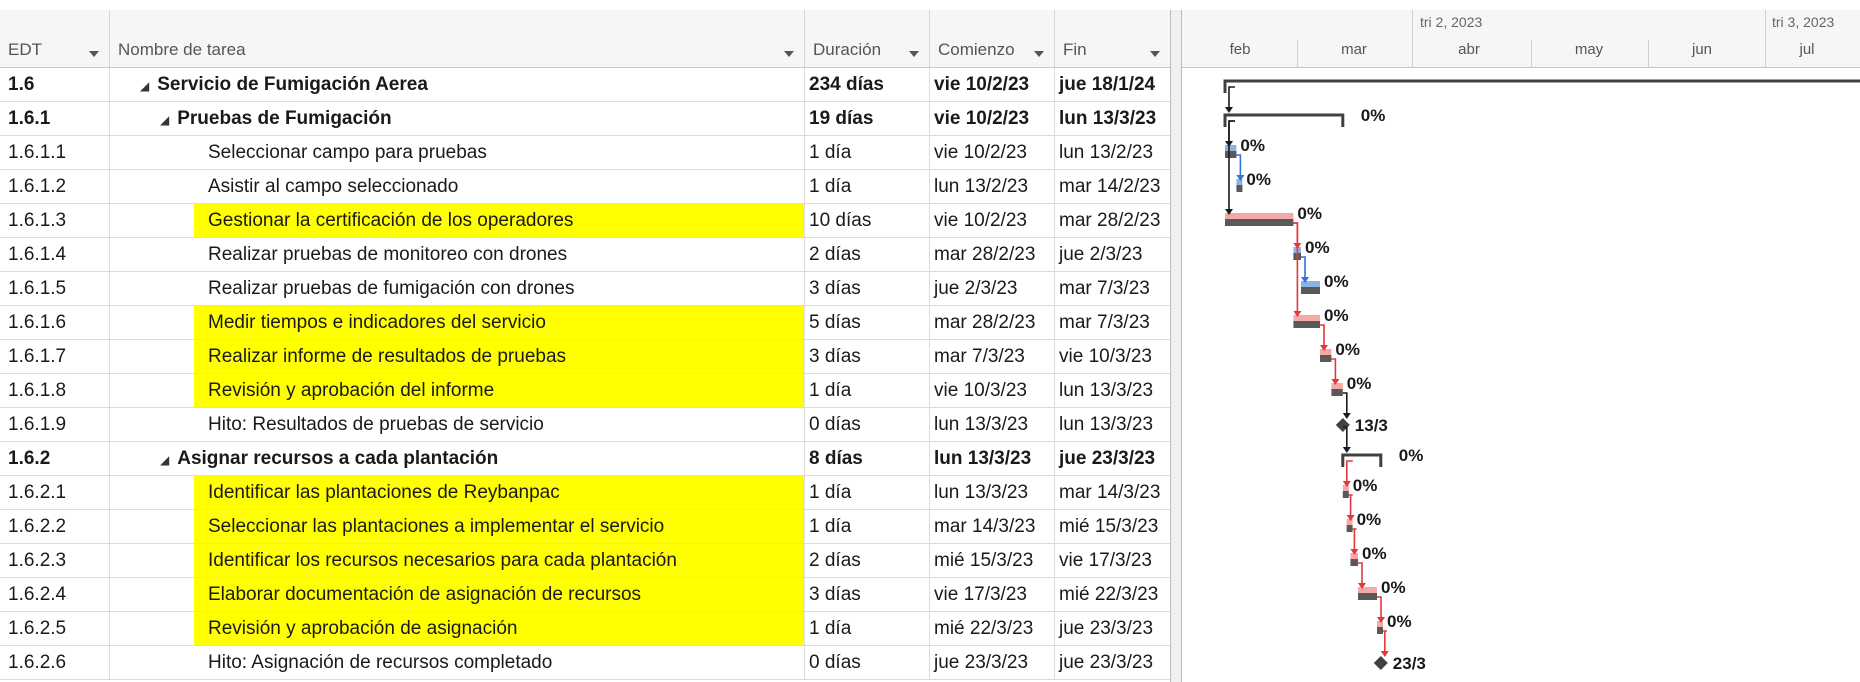 This screenshot has height=682, width=1860. What do you see at coordinates (992, 662) in the screenshot?
I see `task-start-cell: jue 23/3/23` at bounding box center [992, 662].